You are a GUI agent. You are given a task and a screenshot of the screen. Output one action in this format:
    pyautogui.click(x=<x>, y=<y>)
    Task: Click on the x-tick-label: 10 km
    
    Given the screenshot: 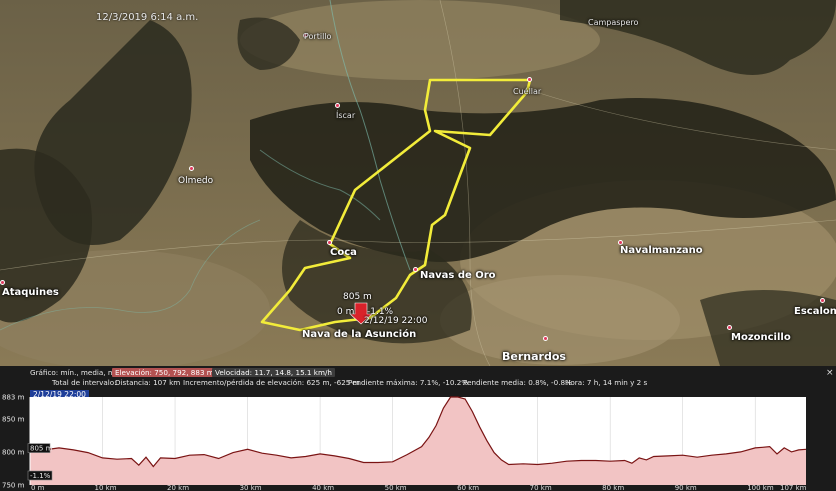 What is the action you would take?
    pyautogui.click(x=106, y=487)
    